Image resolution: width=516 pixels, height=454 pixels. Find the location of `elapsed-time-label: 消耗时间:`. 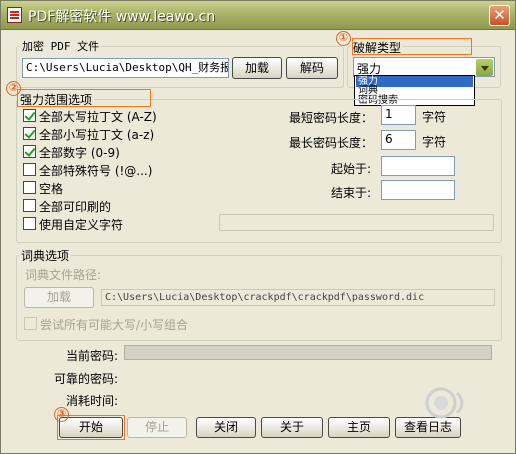

elapsed-time-label: 消耗时间: is located at coordinates (92, 401).